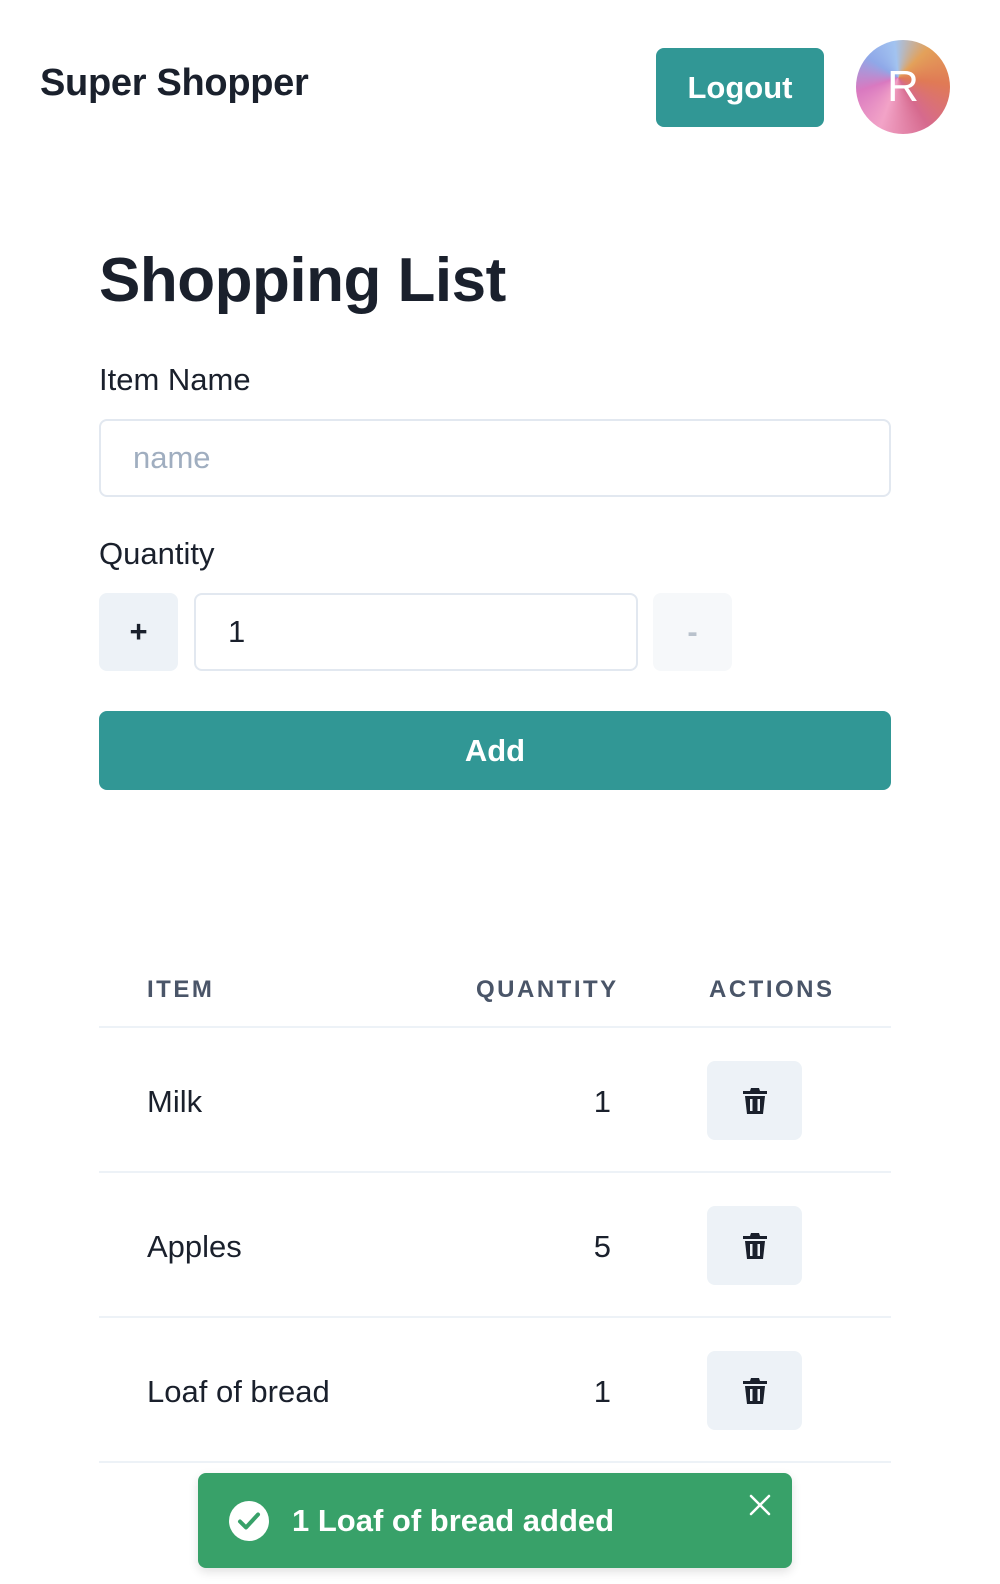  Describe the element at coordinates (772, 989) in the screenshot. I see `column-header-actions: ACTIONS` at that location.